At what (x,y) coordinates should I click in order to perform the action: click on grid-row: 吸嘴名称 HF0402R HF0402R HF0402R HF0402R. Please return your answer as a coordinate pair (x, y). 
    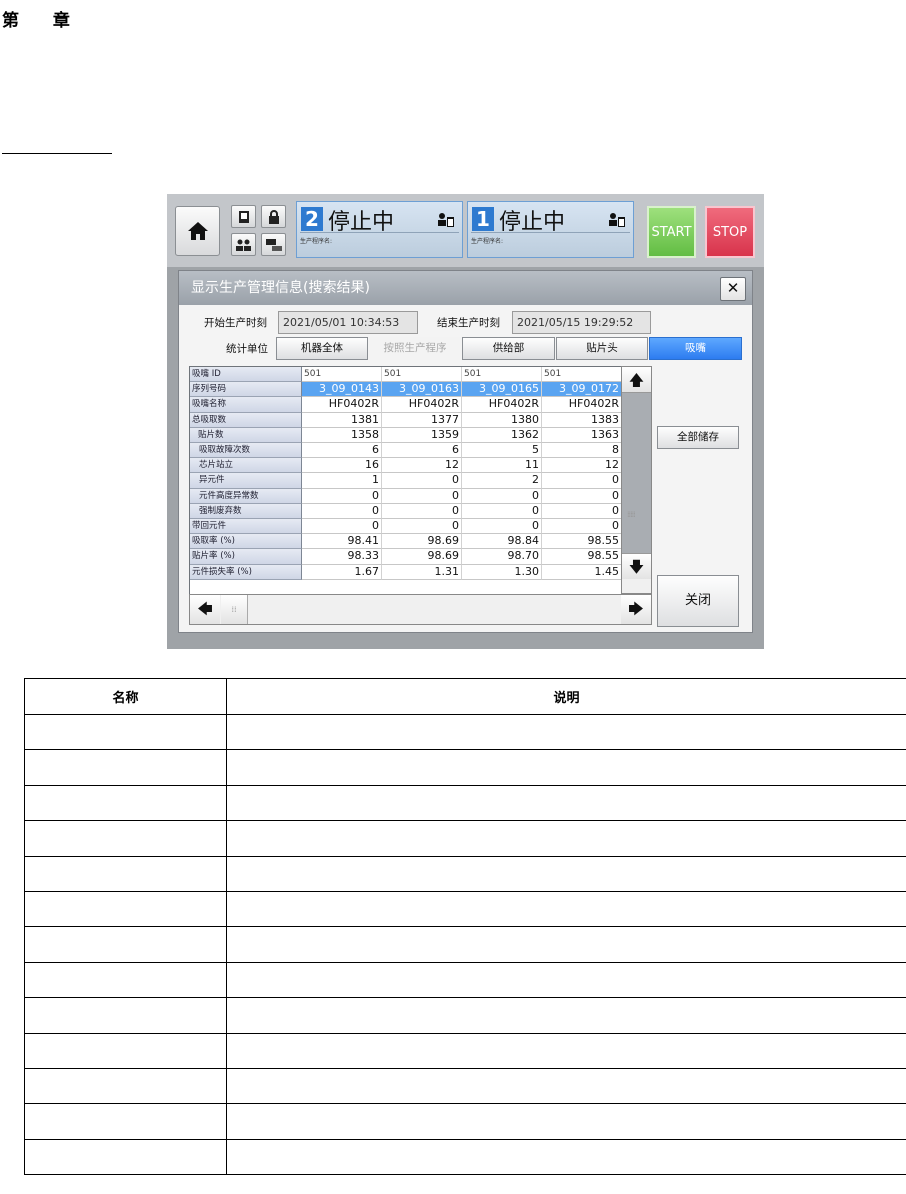
    Looking at the image, I should click on (406, 405).